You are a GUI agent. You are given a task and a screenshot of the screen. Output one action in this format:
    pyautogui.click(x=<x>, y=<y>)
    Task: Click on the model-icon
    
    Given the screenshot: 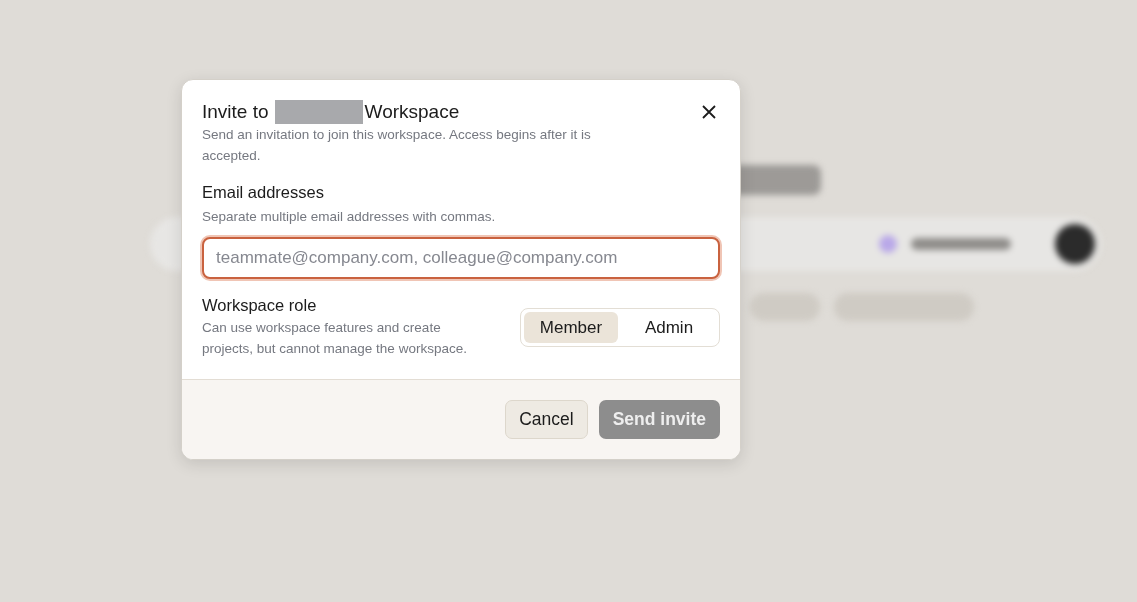 What is the action you would take?
    pyautogui.click(x=888, y=244)
    